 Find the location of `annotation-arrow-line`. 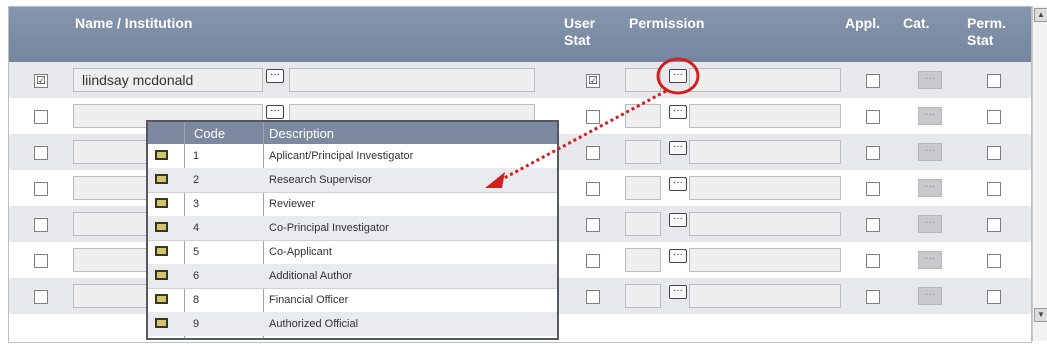

annotation-arrow-line is located at coordinates (580, 137).